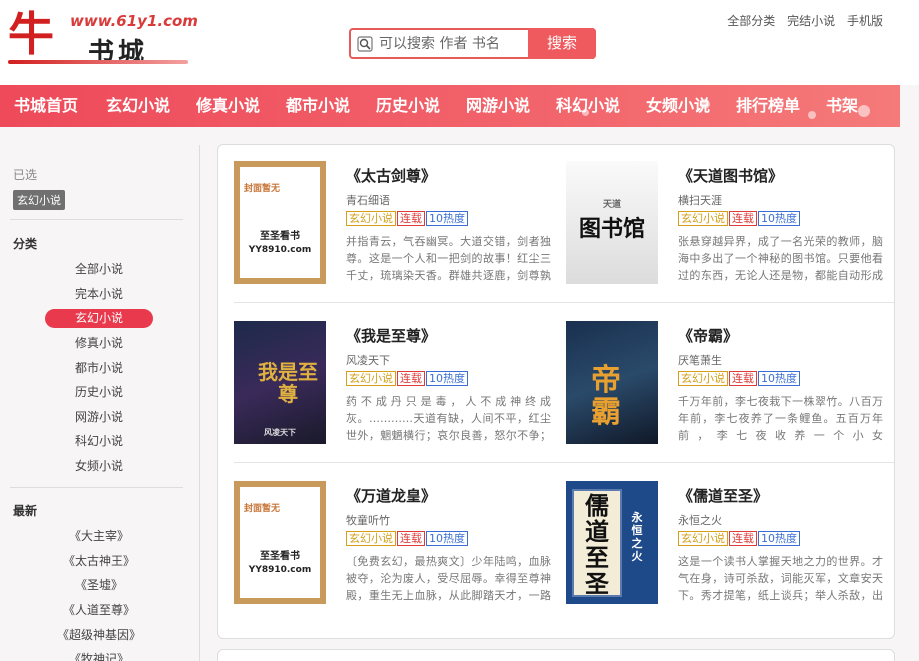 The width and height of the screenshot is (919, 661). I want to click on site-header: 牛 www.61y1.com 书城 搜索 全部分类 完结小说 手机版, so click(459, 42).